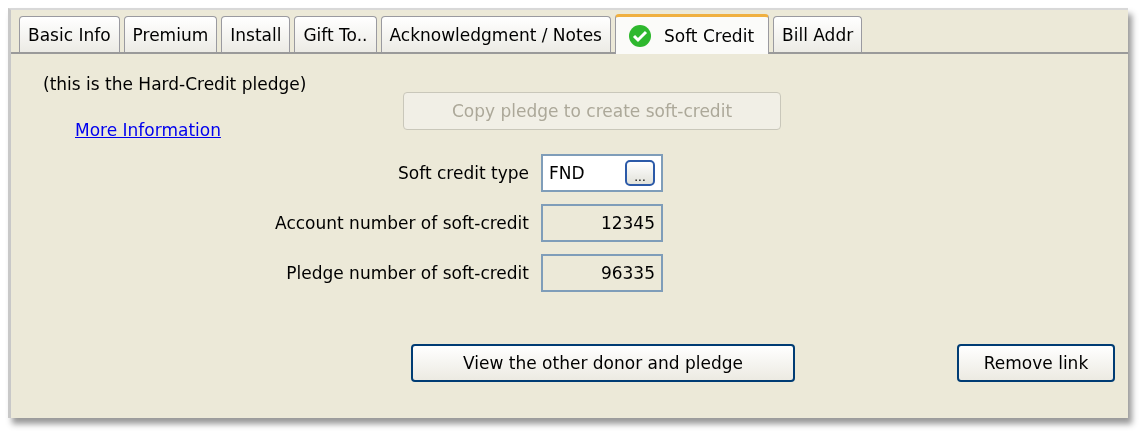  Describe the element at coordinates (463, 173) in the screenshot. I see `field-label: Soft credit type` at that location.